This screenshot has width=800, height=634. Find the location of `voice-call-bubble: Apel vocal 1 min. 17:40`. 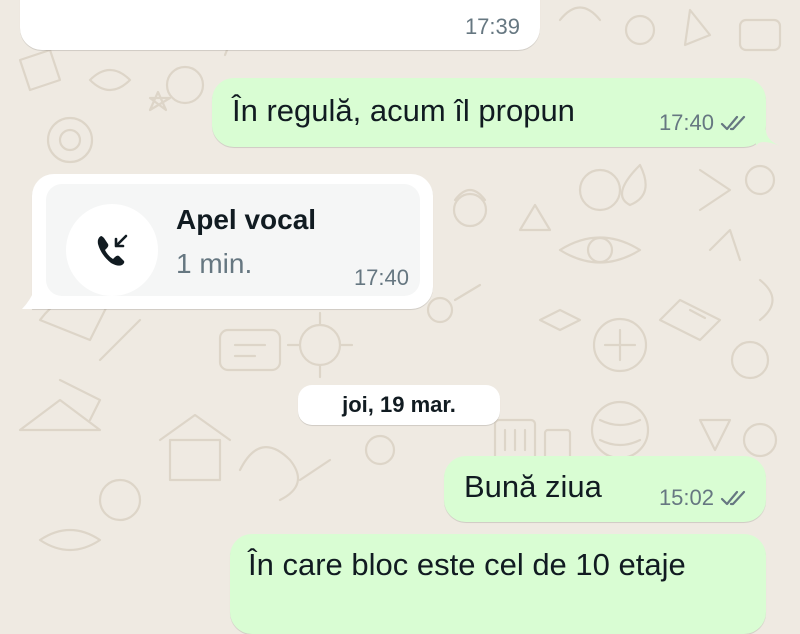

voice-call-bubble: Apel vocal 1 min. 17:40 is located at coordinates (232, 241).